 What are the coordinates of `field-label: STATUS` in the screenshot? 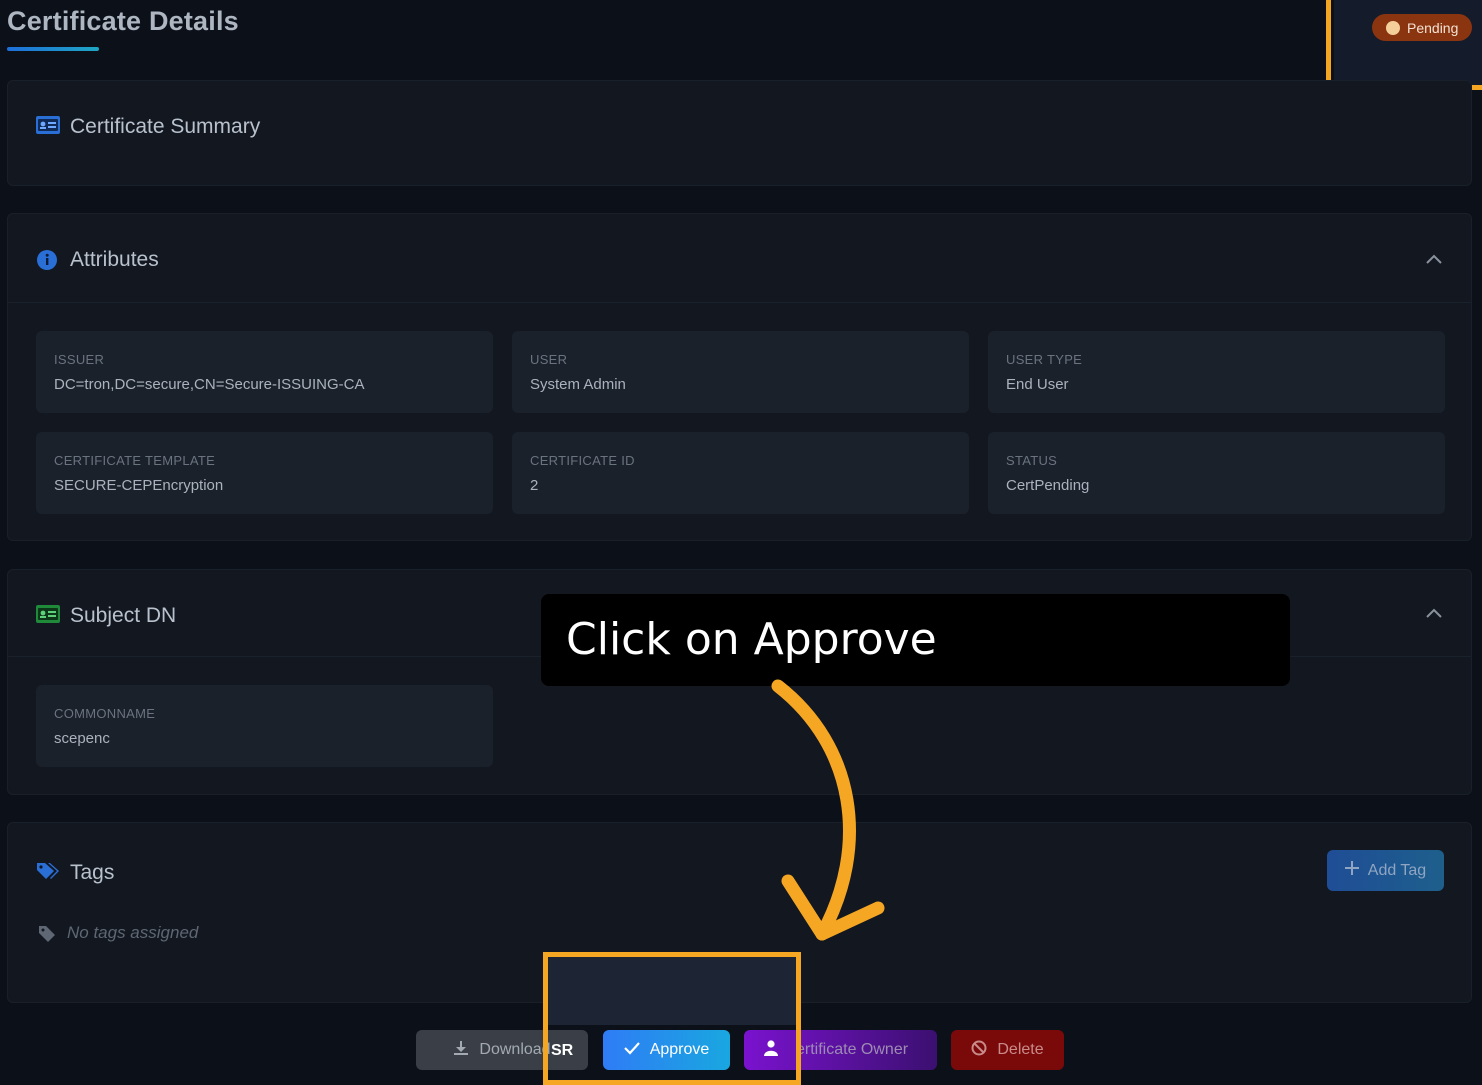 It's located at (1032, 460).